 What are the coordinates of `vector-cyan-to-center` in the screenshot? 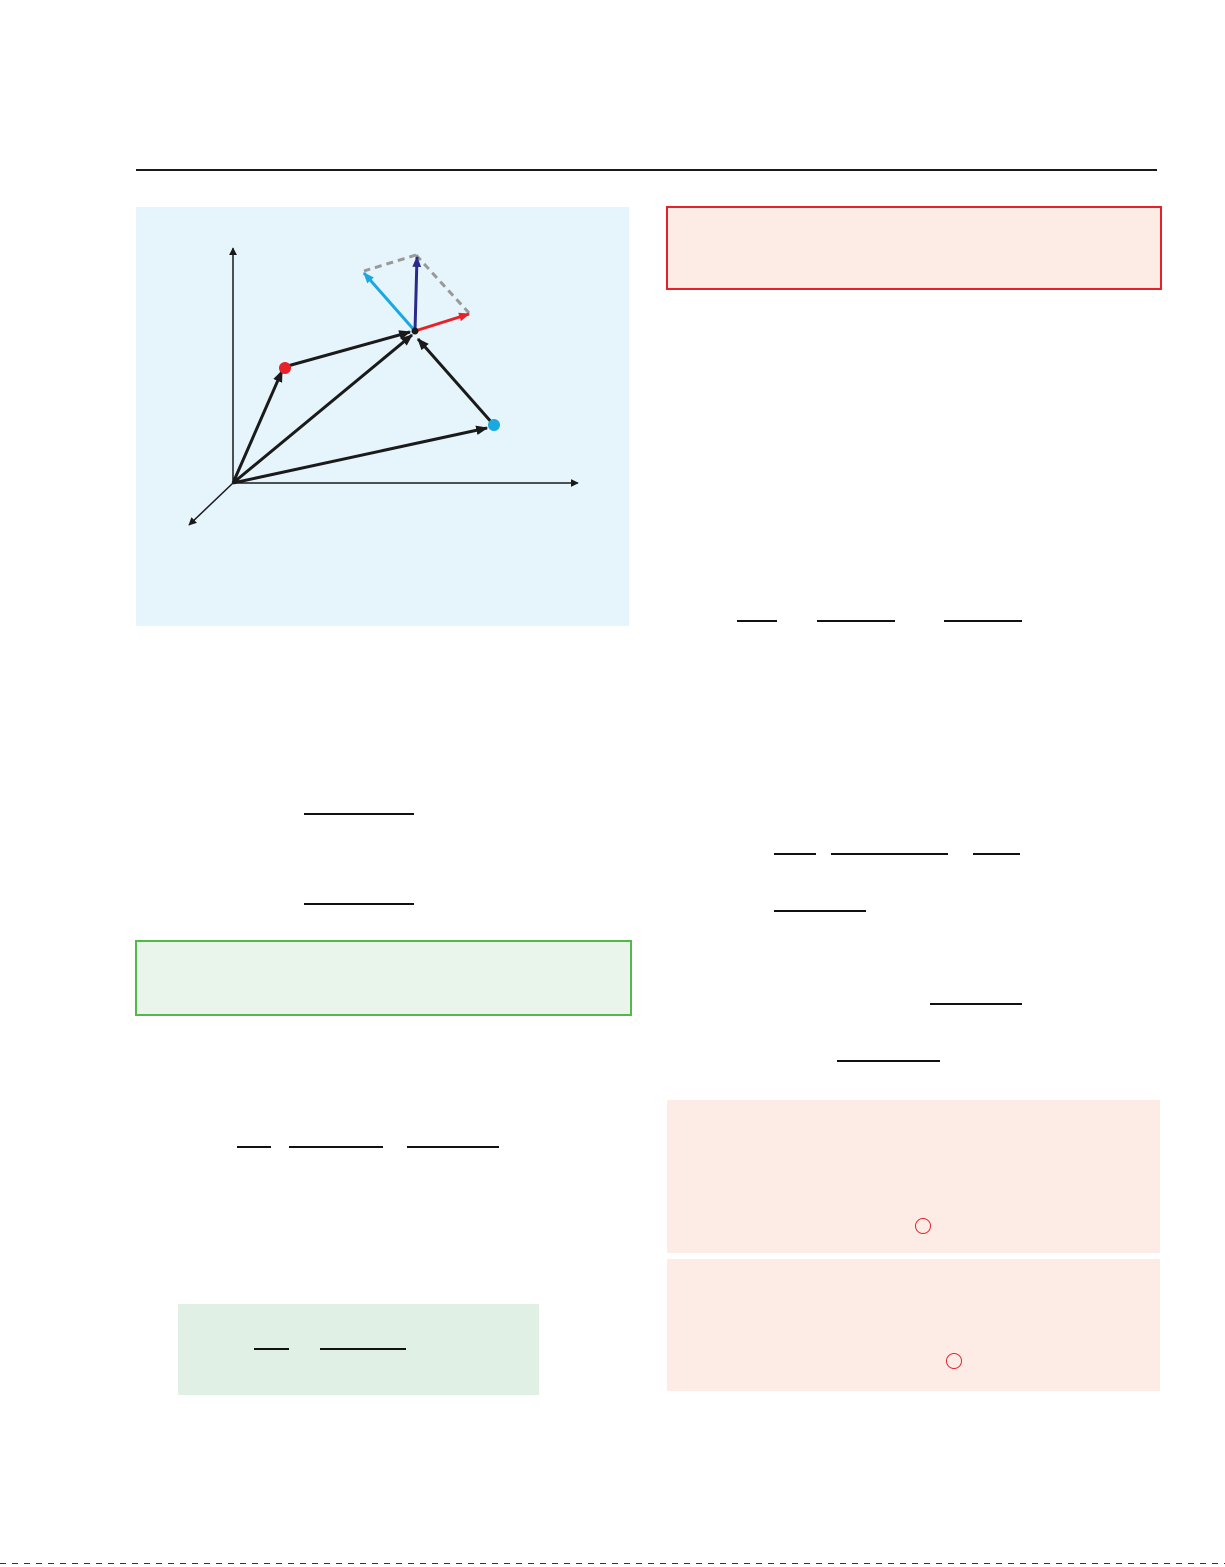 It's located at (455, 381).